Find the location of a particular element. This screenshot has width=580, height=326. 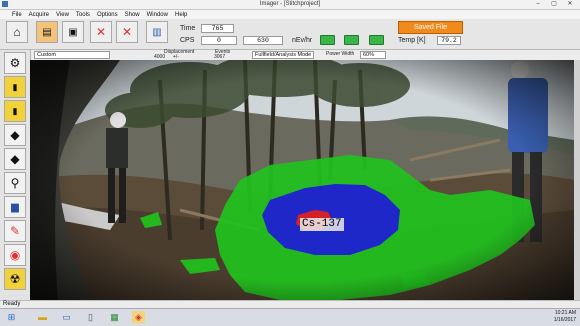

menu-show: Show is located at coordinates (132, 15).